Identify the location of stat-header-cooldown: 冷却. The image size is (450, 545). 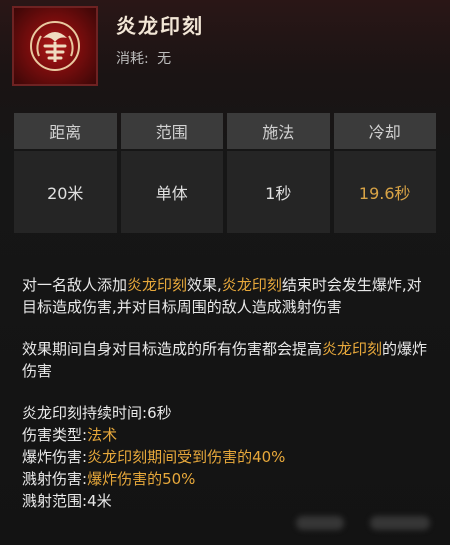
(384, 131).